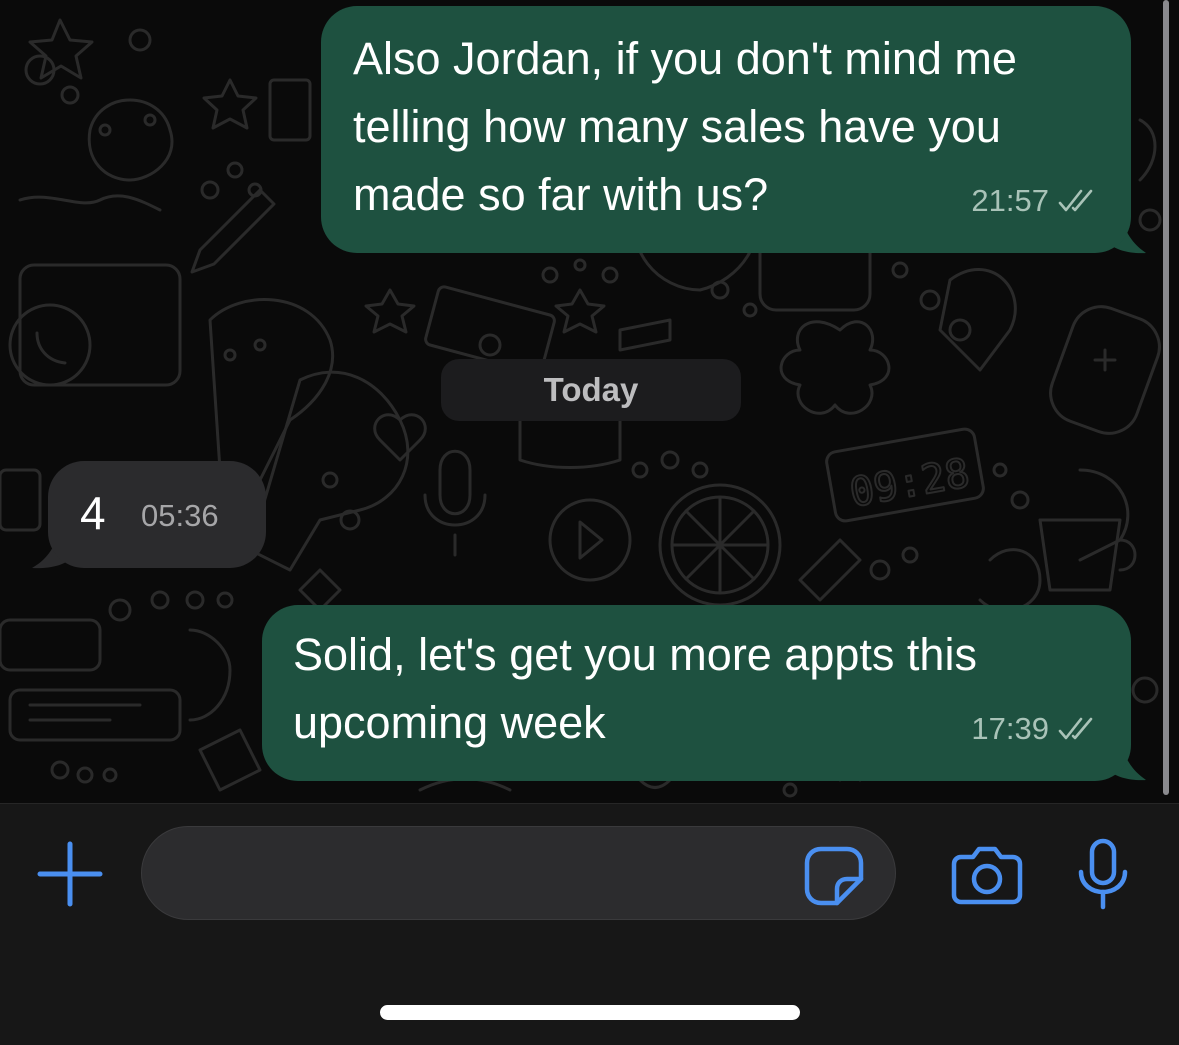  I want to click on message-meta: 21:57, so click(1035, 201).